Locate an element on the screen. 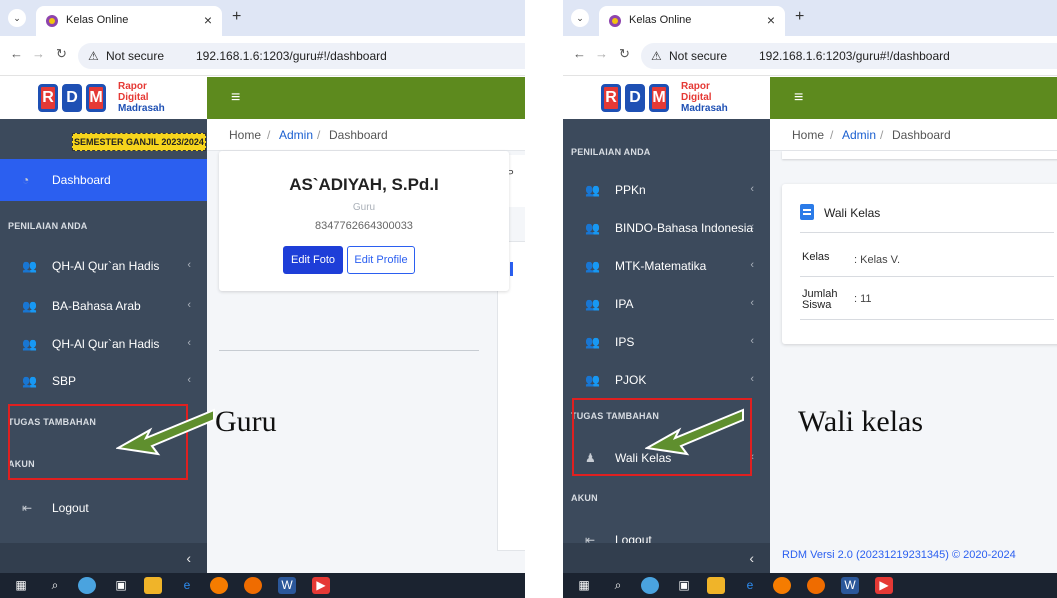 This screenshot has width=1057, height=598. sidebar-item-ips: 👥 IPS ‹ is located at coordinates (666, 342).